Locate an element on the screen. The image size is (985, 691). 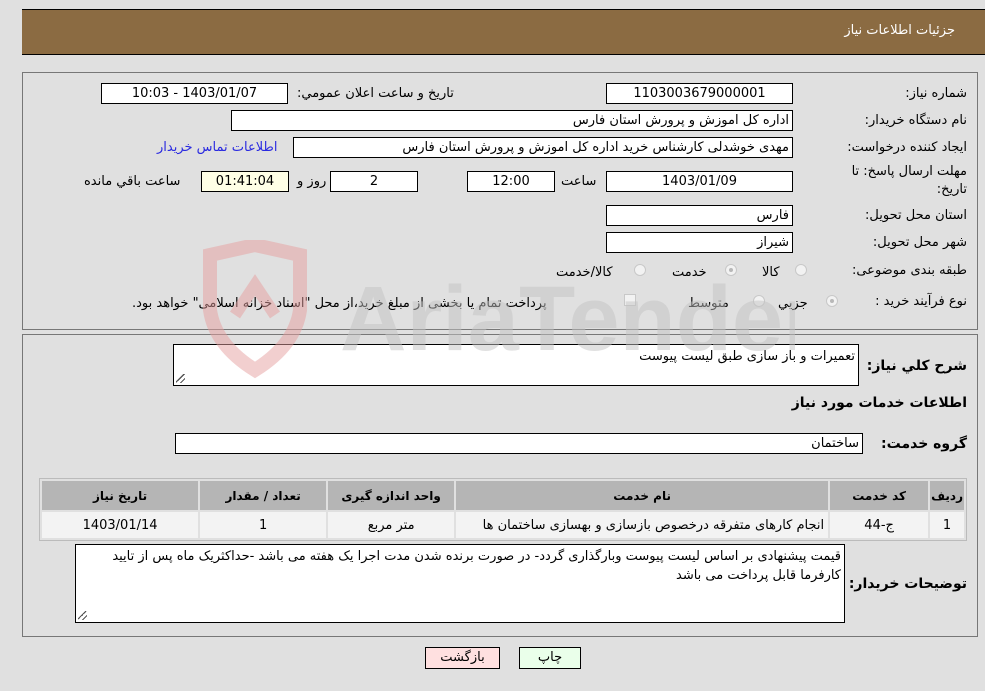
remaining-time-label: ساعت باقي مانده is located at coordinates (132, 181).